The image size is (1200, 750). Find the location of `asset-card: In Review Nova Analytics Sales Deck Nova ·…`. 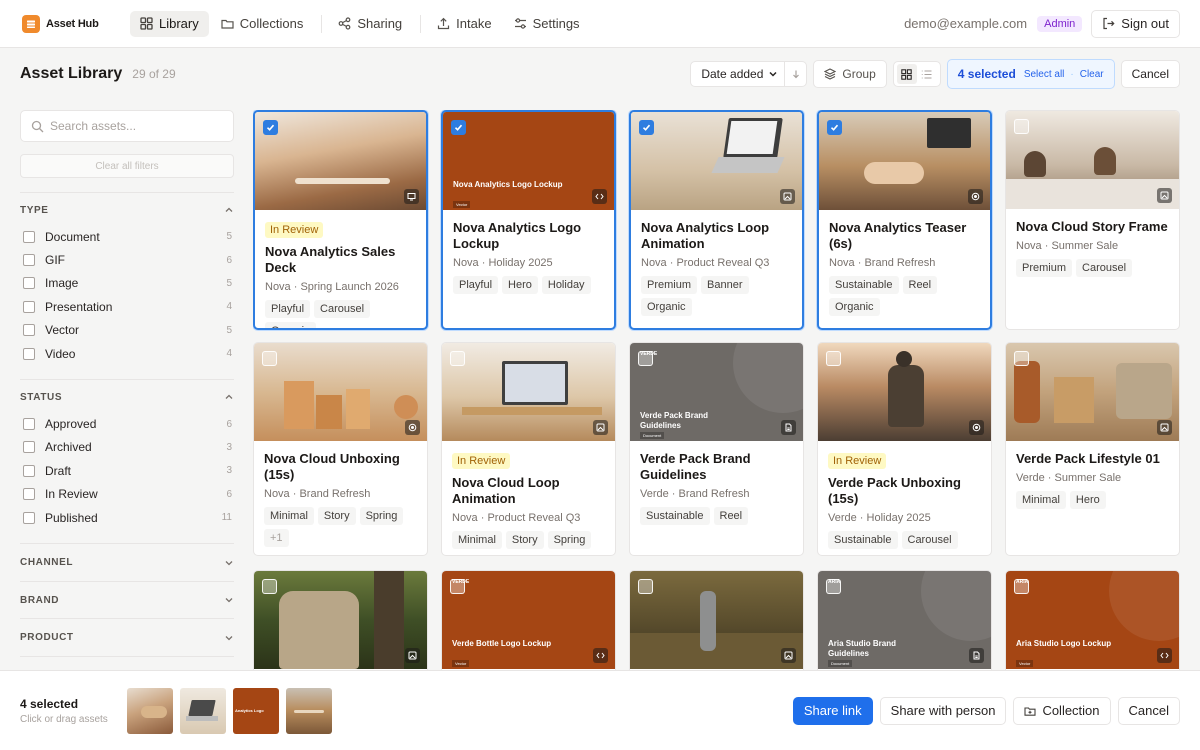

asset-card: In Review Nova Analytics Sales Deck Nova ·… is located at coordinates (340, 220).